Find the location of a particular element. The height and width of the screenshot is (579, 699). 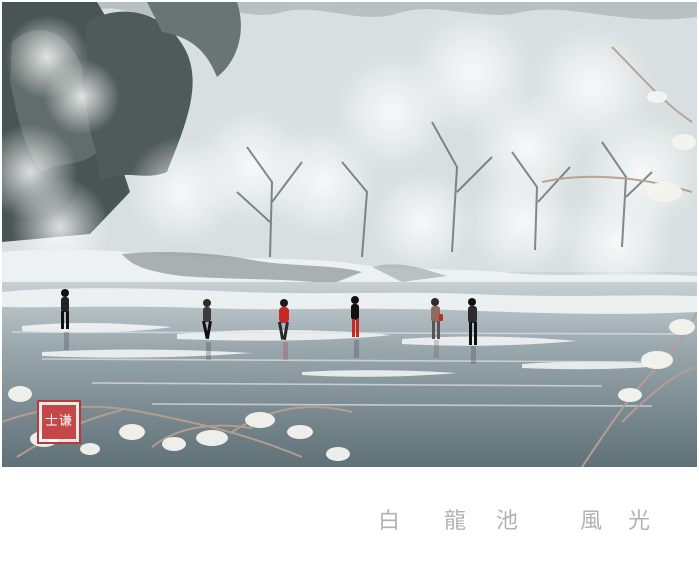

poetic-caption: 白 龍 池 風 光 is located at coordinates (523, 519).